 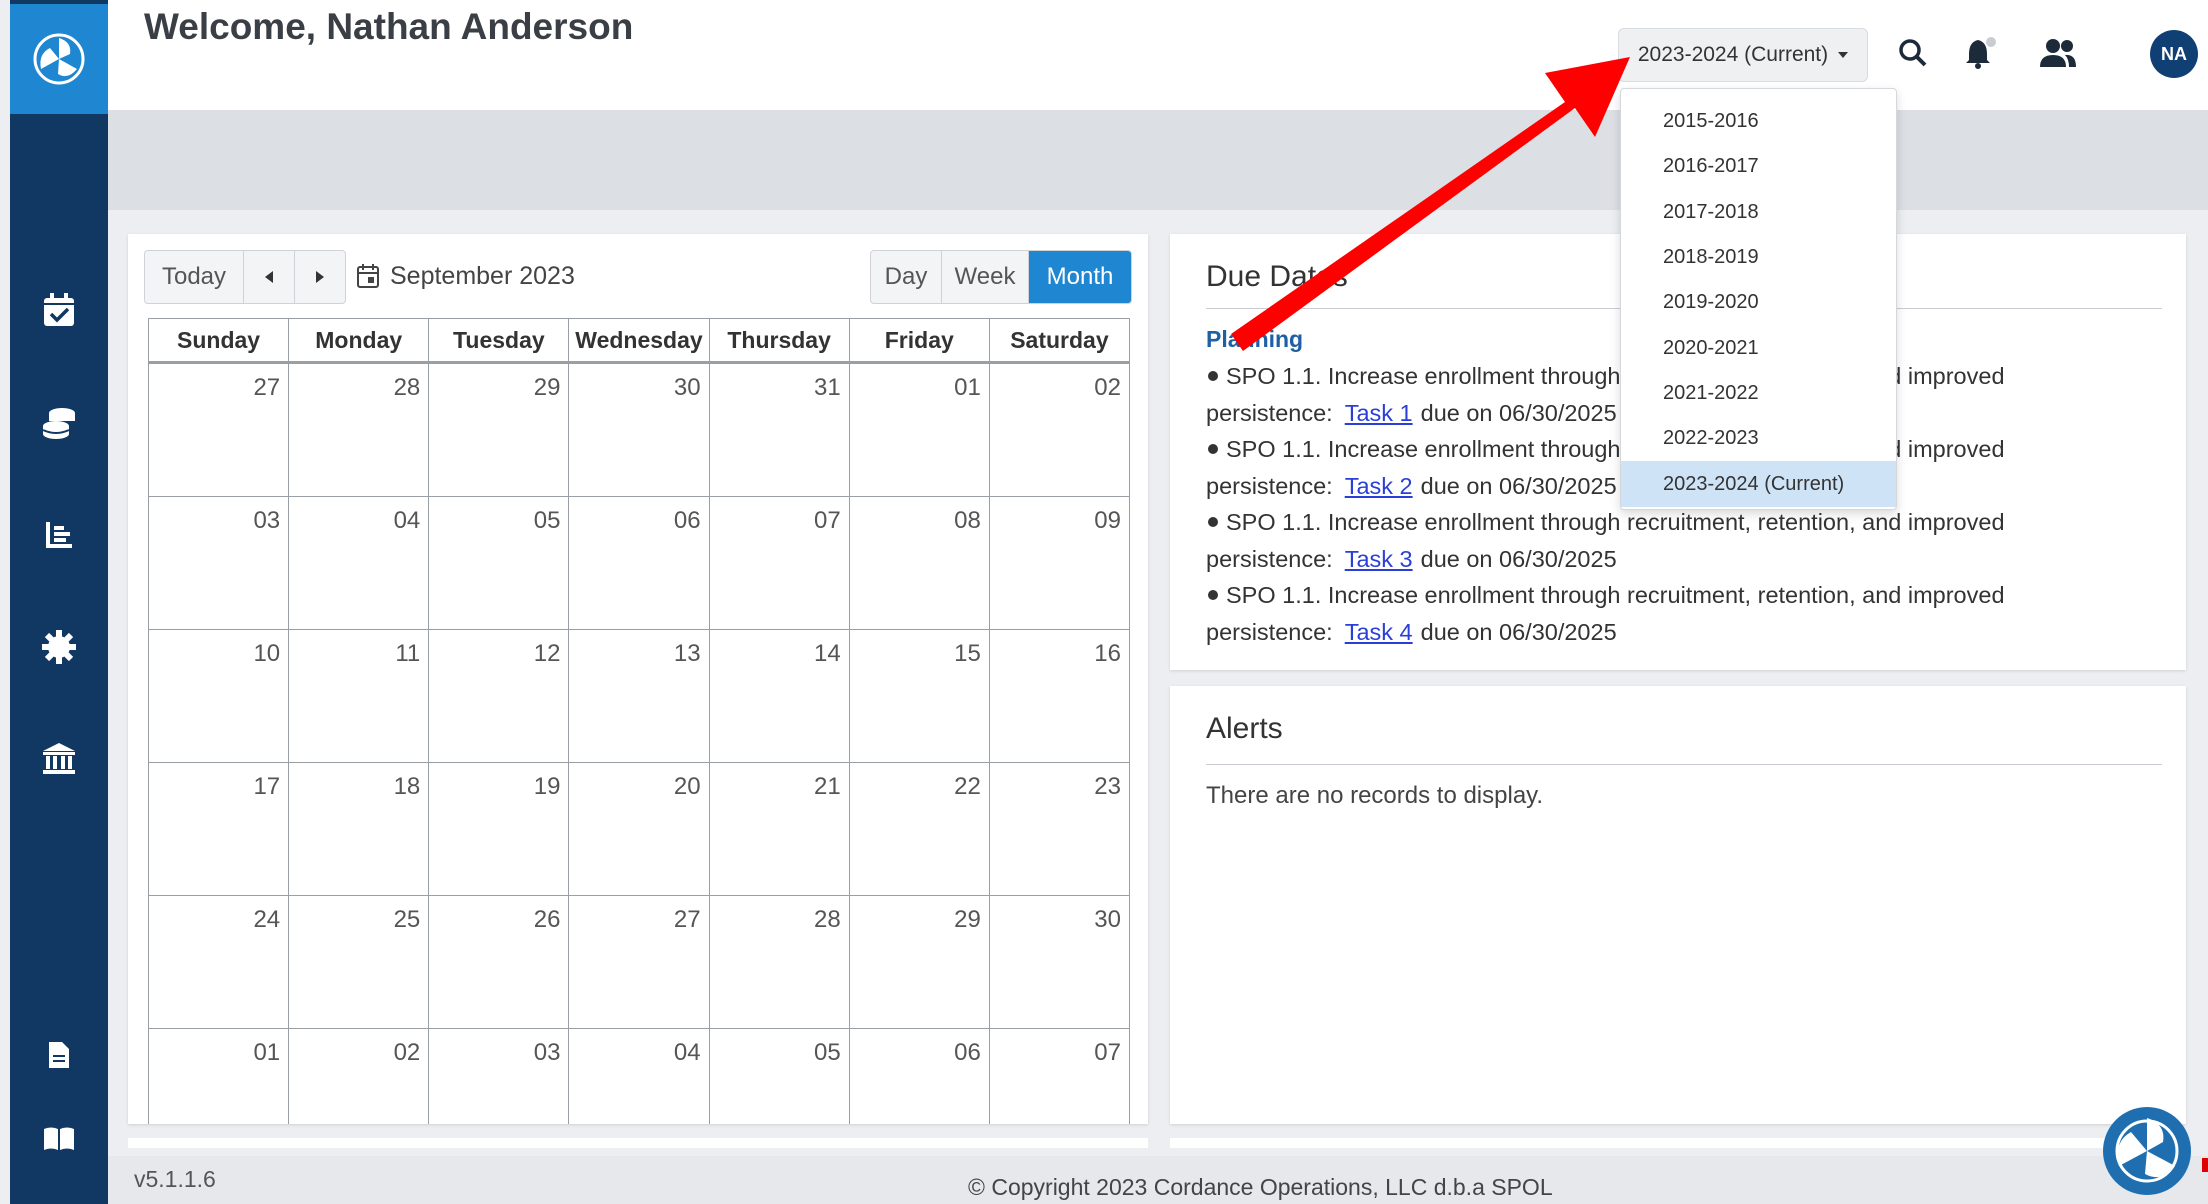 I want to click on day-cell: 31, so click(x=779, y=429).